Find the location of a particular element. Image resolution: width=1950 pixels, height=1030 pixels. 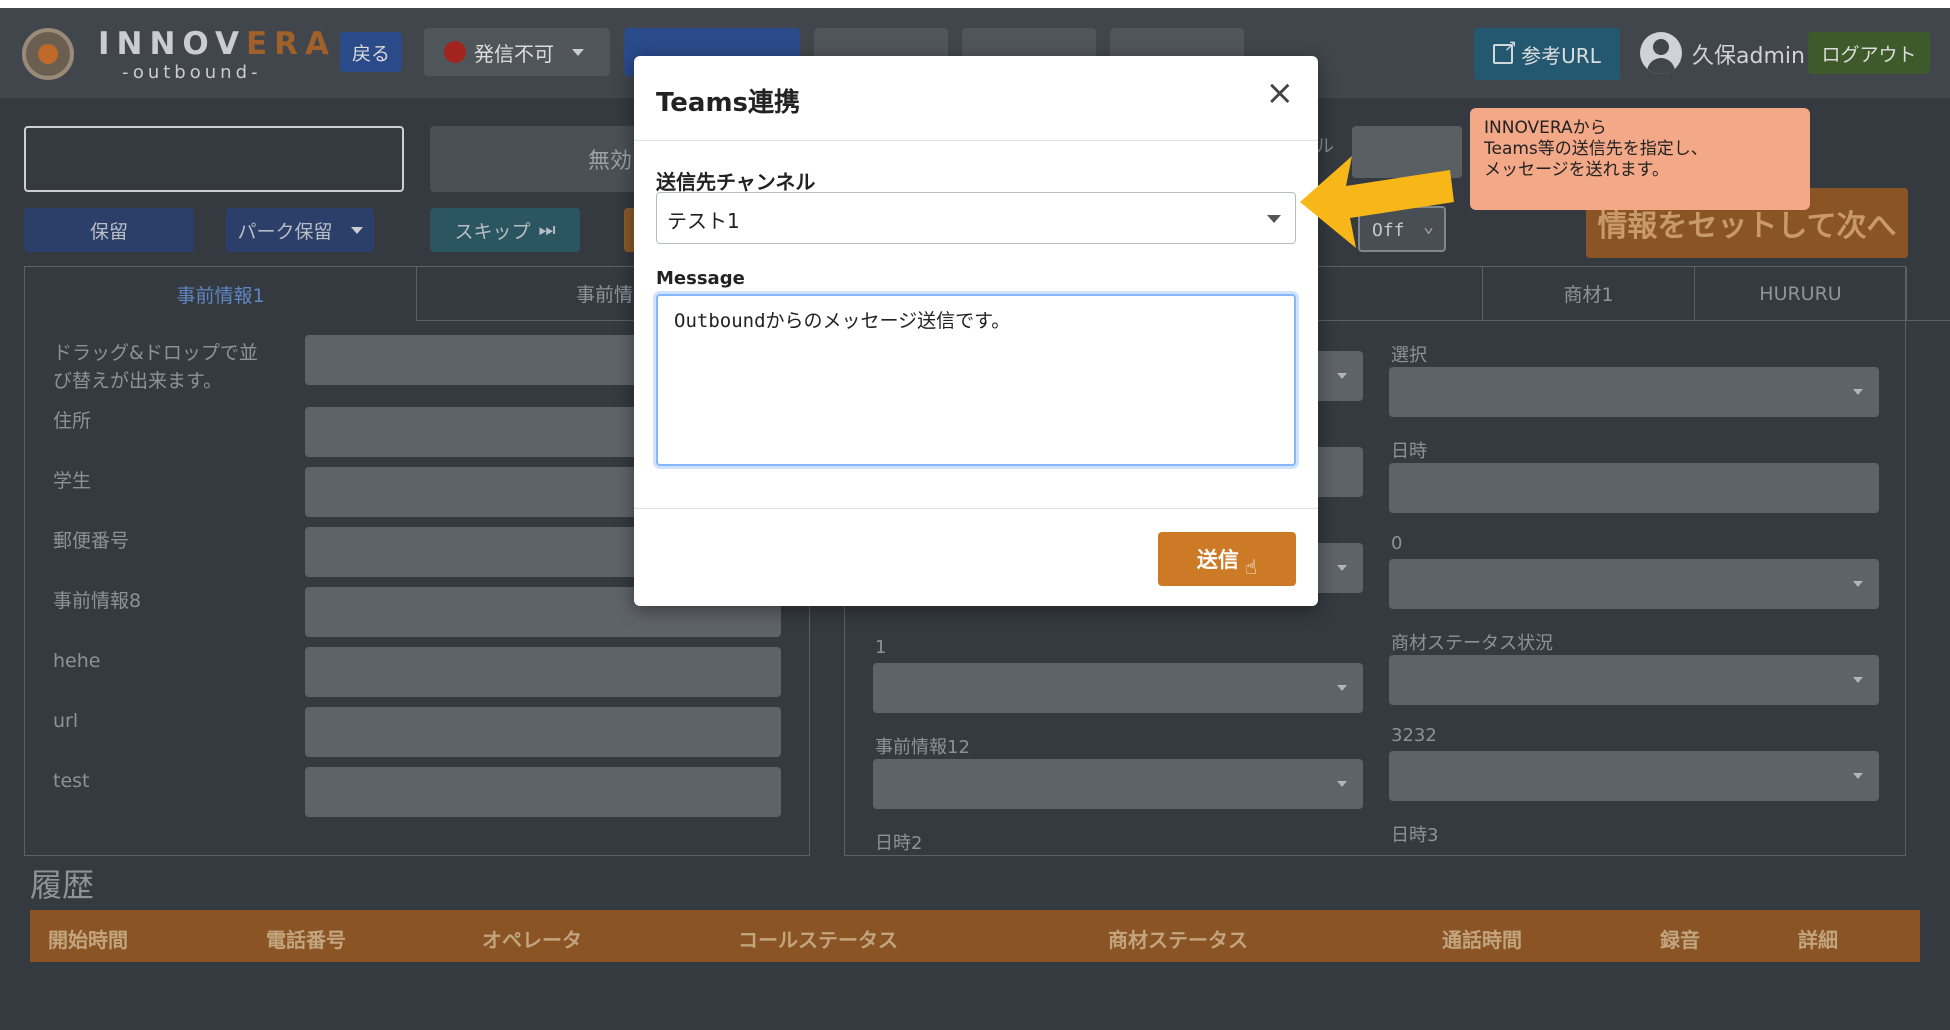

col-recording: 録音 is located at coordinates (1680, 938).